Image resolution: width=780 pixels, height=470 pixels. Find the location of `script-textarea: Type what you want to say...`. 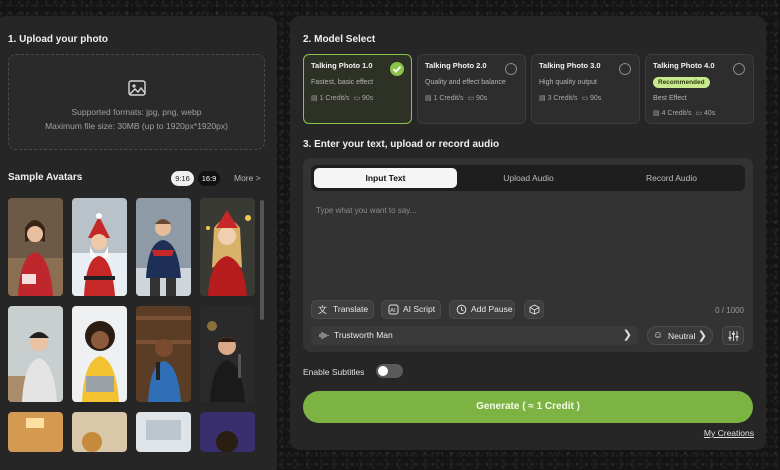

script-textarea: Type what you want to say... is located at coordinates (366, 210).